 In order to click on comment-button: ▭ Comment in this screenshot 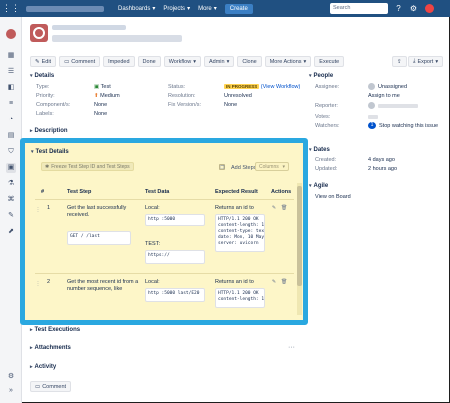, I will do `click(51, 386)`.